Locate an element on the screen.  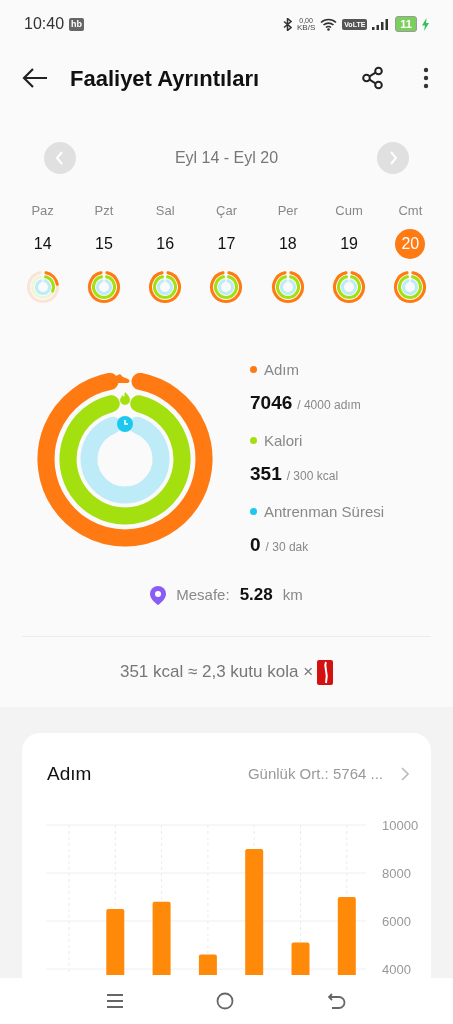
metric-label: Adım is located at coordinates (281, 369).